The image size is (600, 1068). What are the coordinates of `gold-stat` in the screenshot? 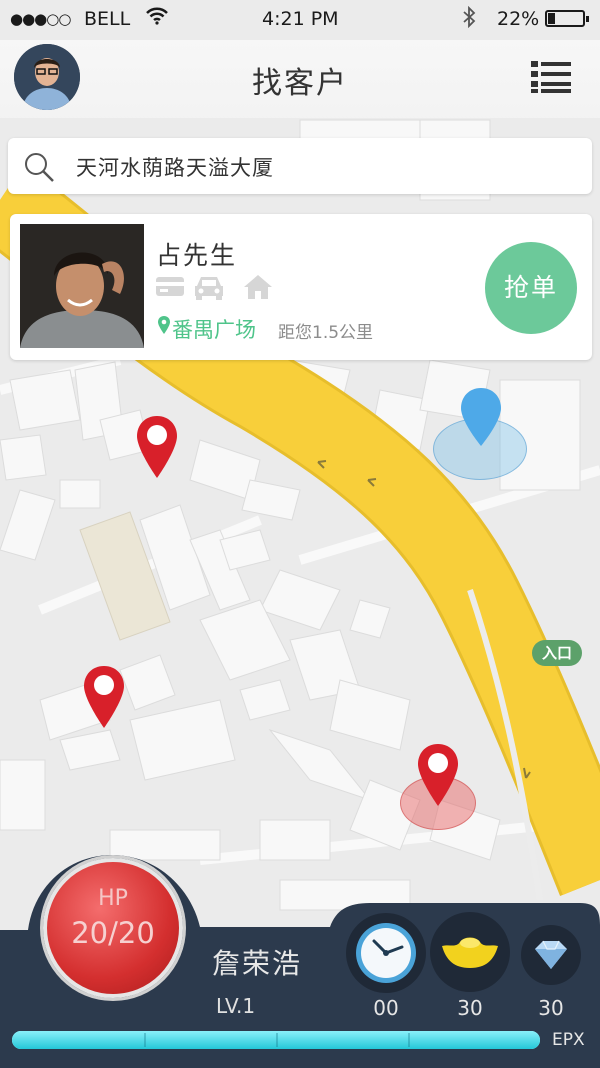 It's located at (470, 952).